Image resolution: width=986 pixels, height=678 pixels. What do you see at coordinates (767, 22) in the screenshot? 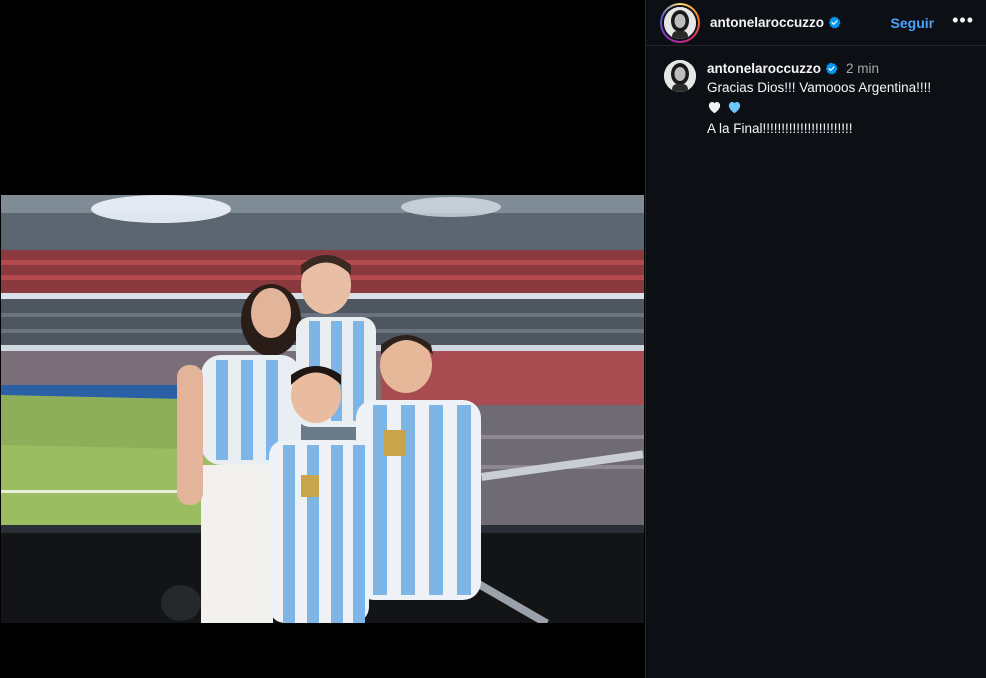
I see `header-username: antonelaroccuzzo` at bounding box center [767, 22].